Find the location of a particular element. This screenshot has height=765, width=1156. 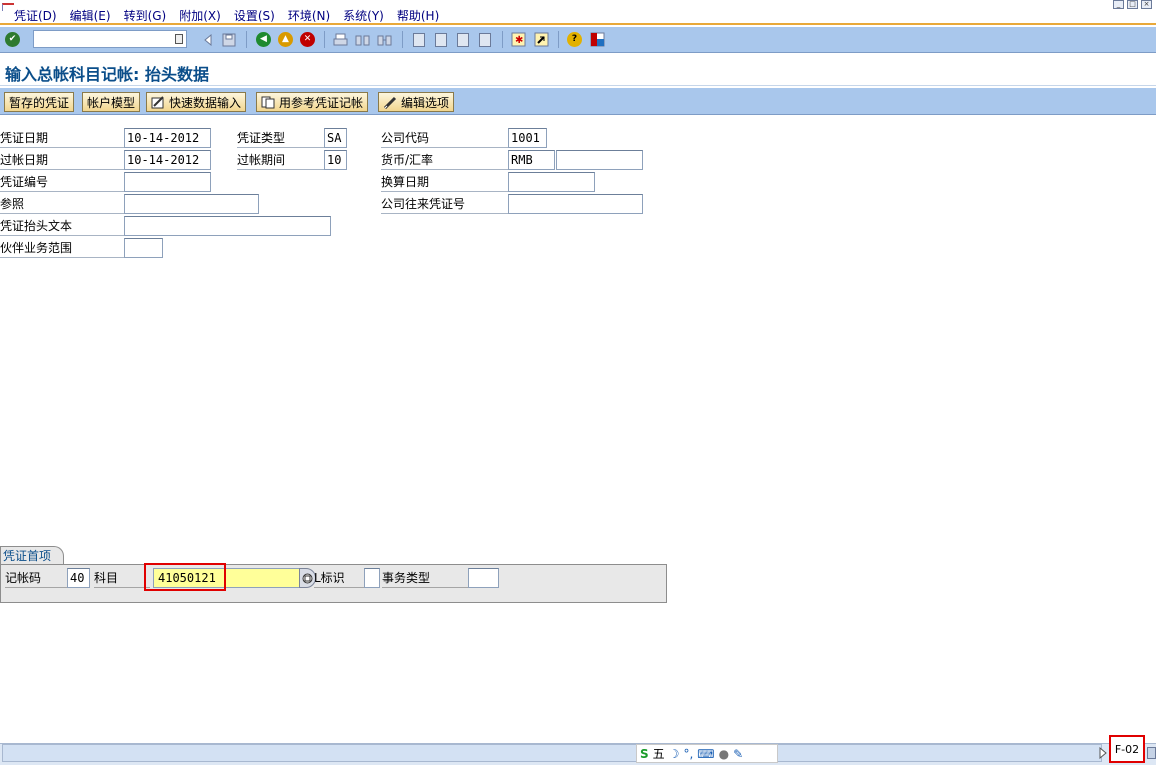

header-text-label: 凭证抬头文本 is located at coordinates (62, 226).